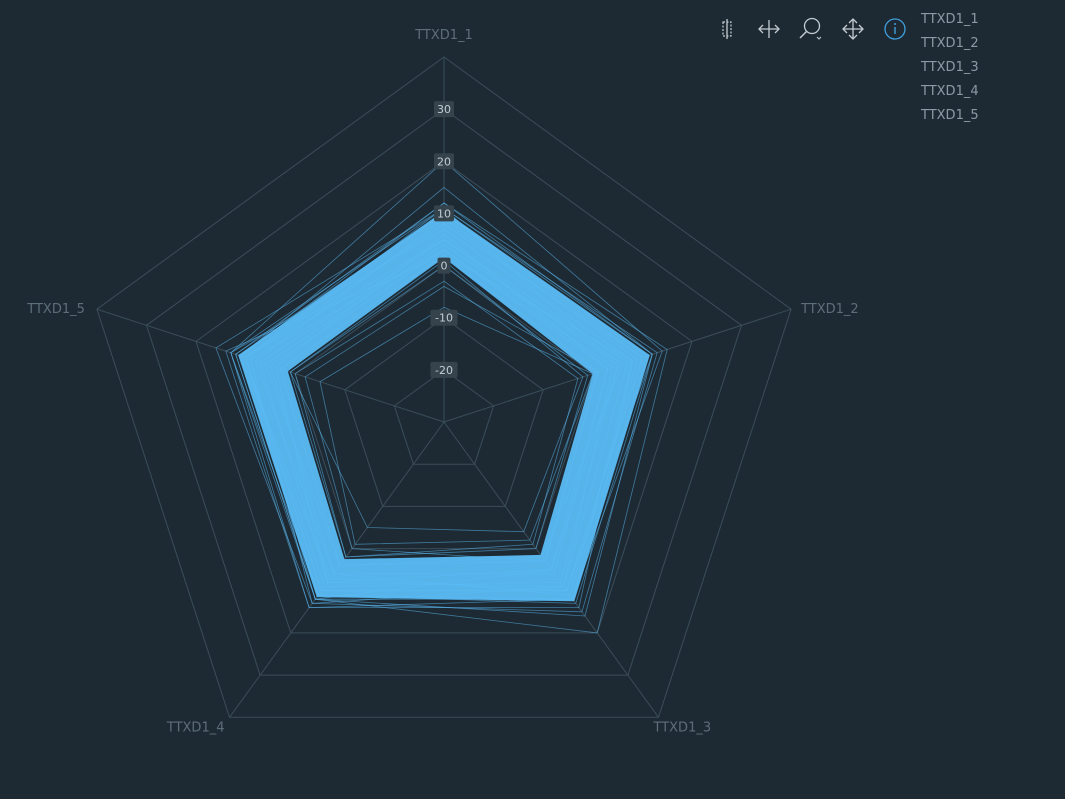  I want to click on legend-item-ttxd1-1: TTXD1_1, so click(950, 24).